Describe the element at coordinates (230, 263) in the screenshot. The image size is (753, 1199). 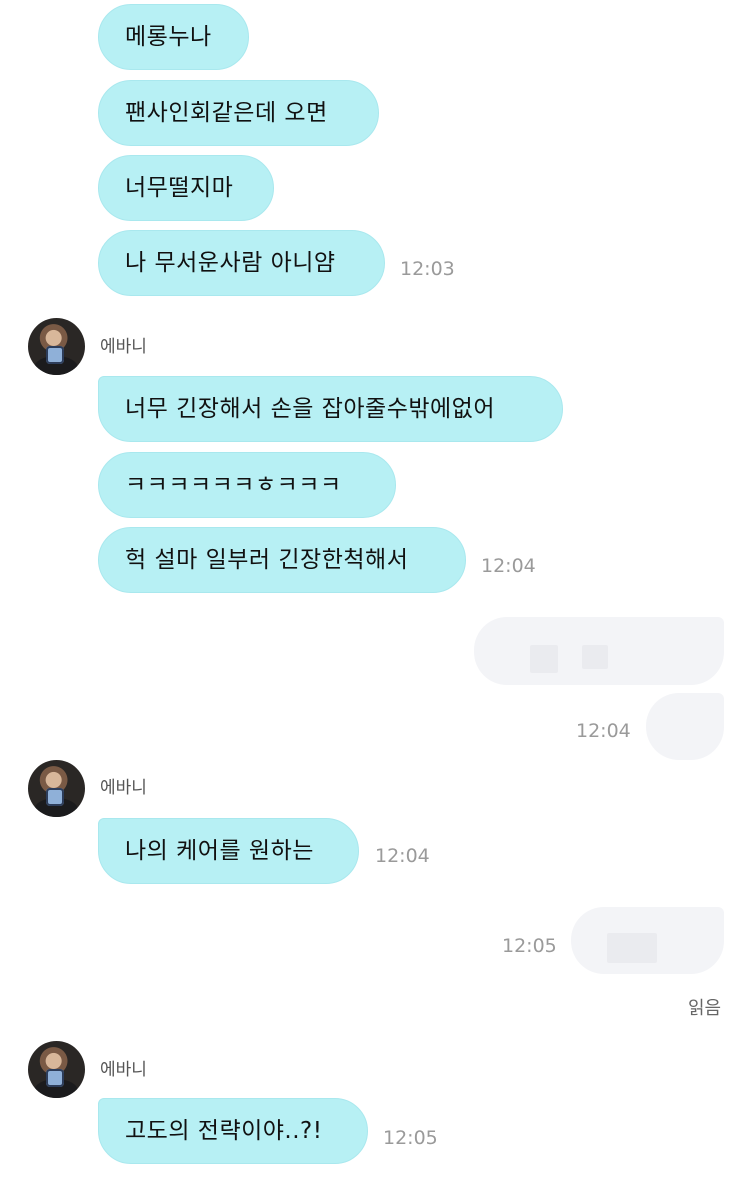
I see `message-text: 나 무서운사람 아니얌` at that location.